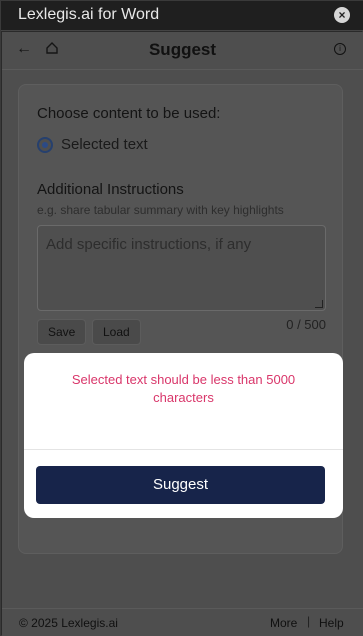  I want to click on character-counter: 0 / 500, so click(306, 324).